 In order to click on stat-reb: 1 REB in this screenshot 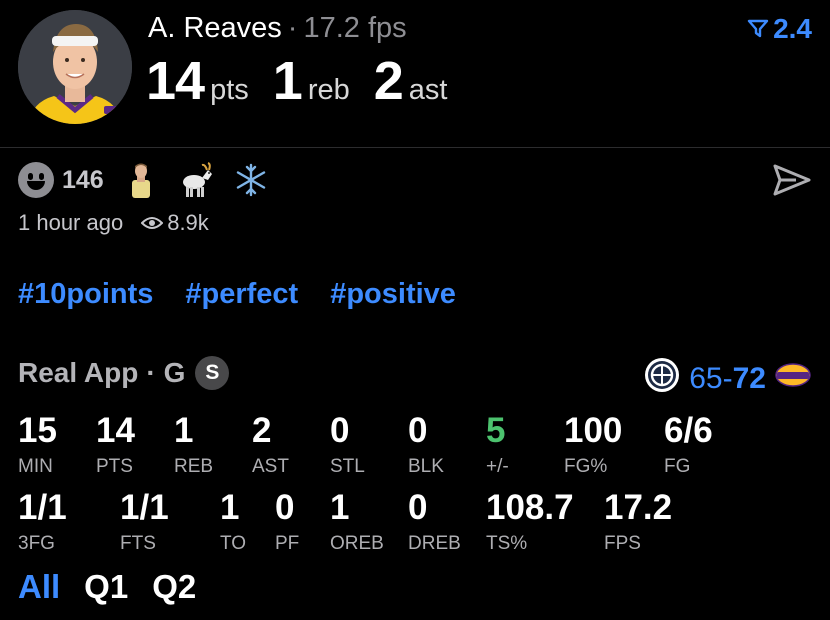, I will do `click(194, 444)`.